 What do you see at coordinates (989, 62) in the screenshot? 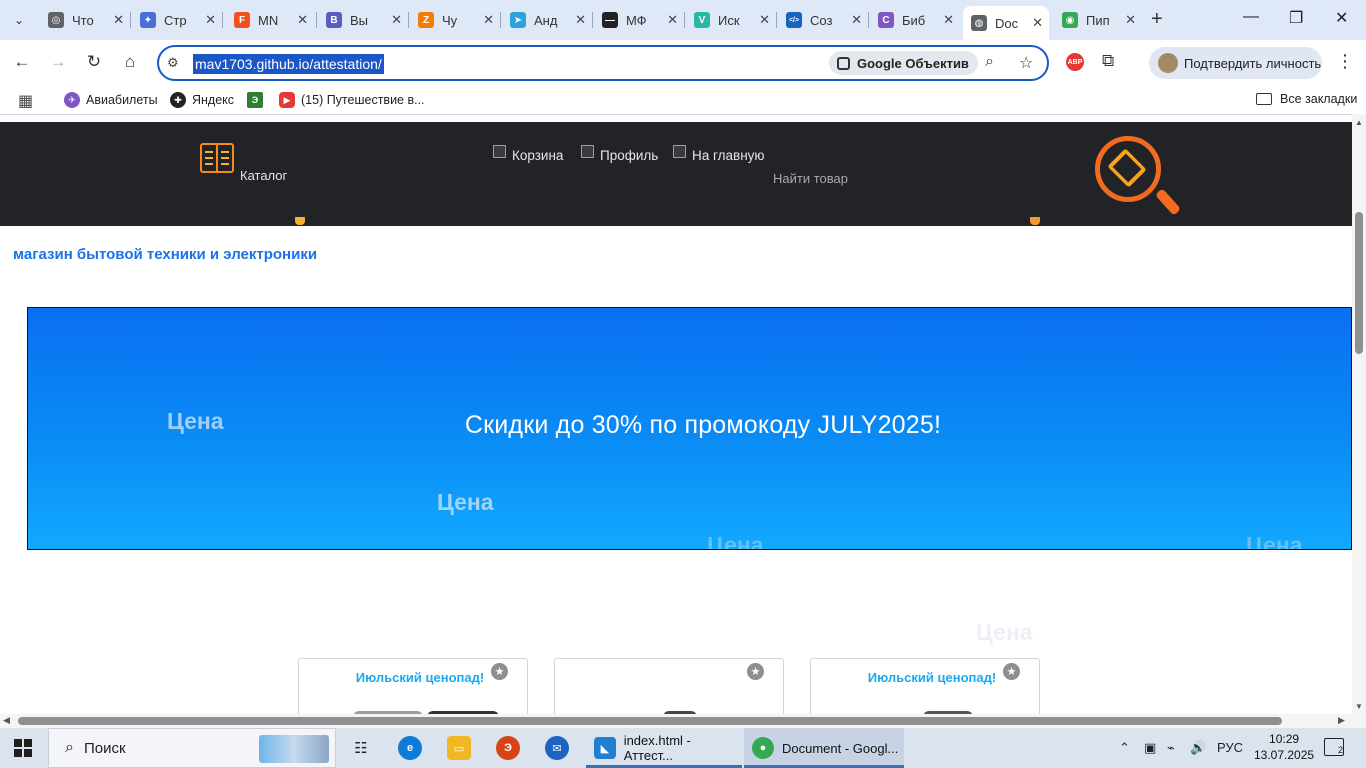
I see `zoom-search-icon: ⌕` at bounding box center [989, 62].